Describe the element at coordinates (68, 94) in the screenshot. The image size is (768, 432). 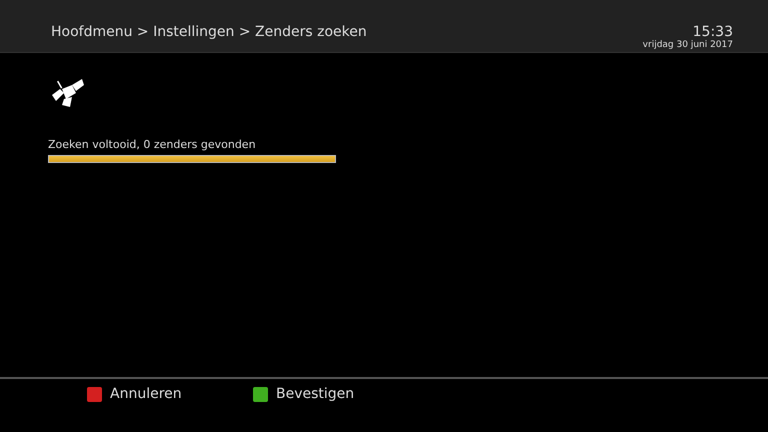
I see `satellite-icon` at that location.